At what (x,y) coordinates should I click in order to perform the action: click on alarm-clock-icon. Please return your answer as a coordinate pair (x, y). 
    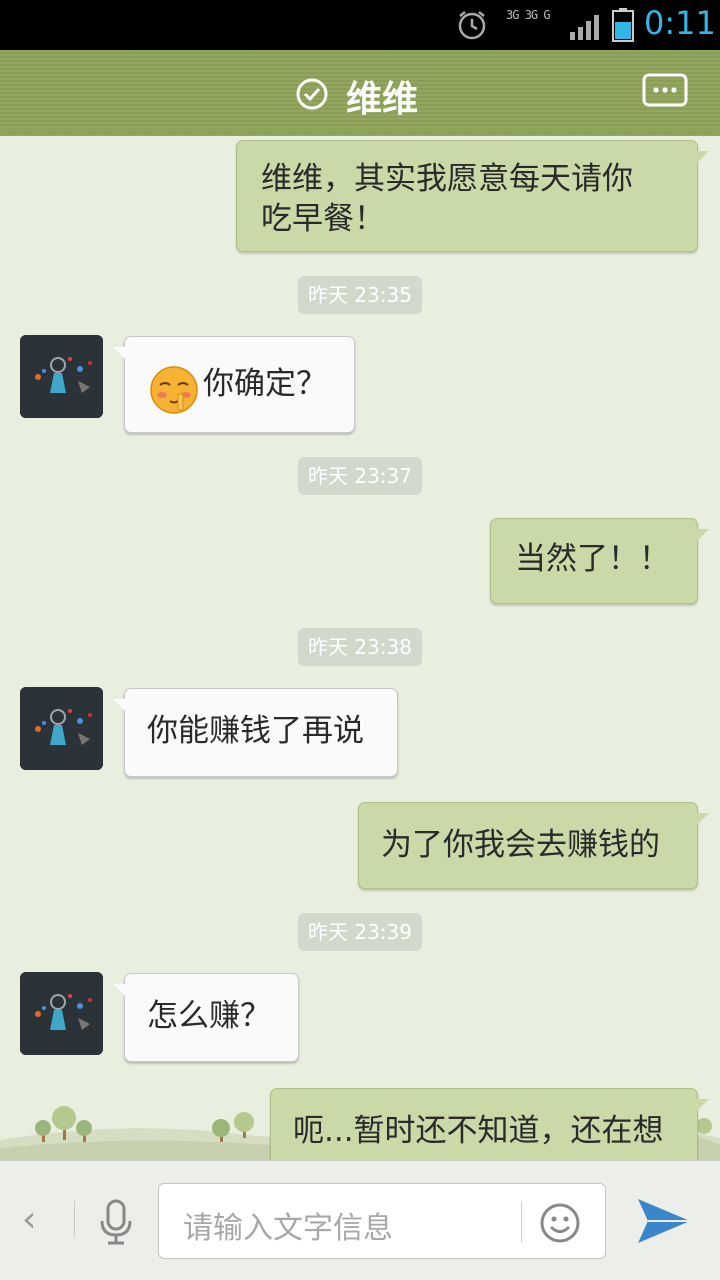
    Looking at the image, I should click on (472, 25).